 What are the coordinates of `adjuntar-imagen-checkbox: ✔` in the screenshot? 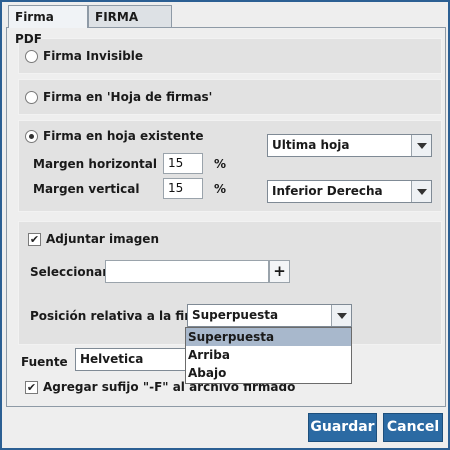 It's located at (34, 239).